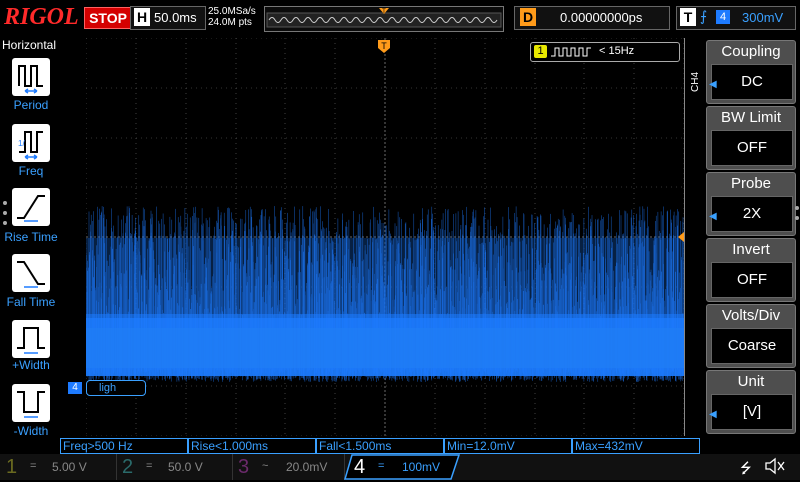 This screenshot has width=800, height=482. I want to click on unit-menu: Unit [V] ◀, so click(751, 402).